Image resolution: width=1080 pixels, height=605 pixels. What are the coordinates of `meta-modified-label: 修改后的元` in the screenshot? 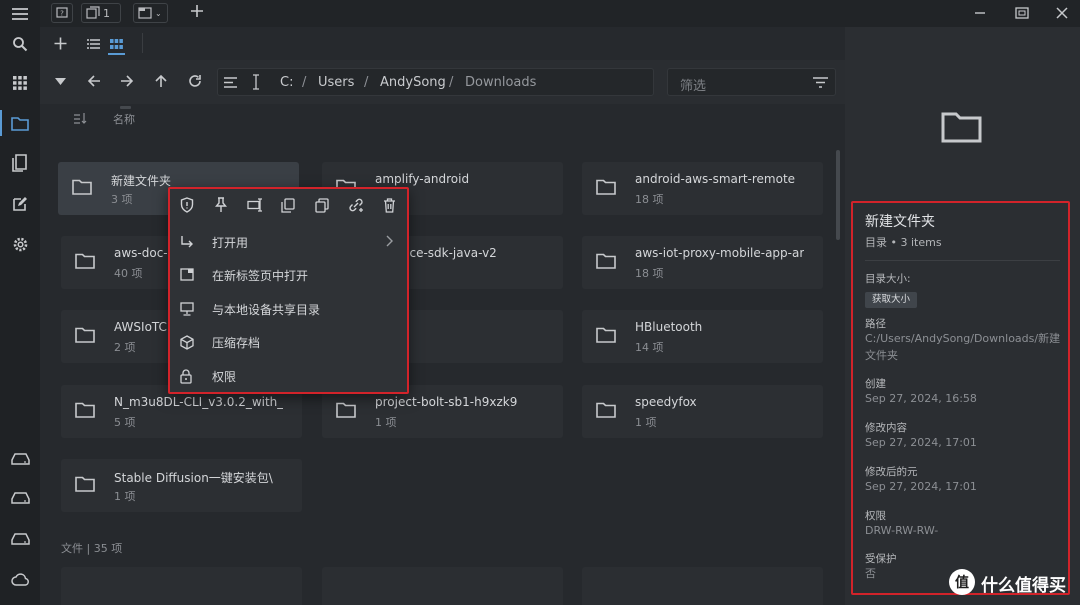 It's located at (891, 472).